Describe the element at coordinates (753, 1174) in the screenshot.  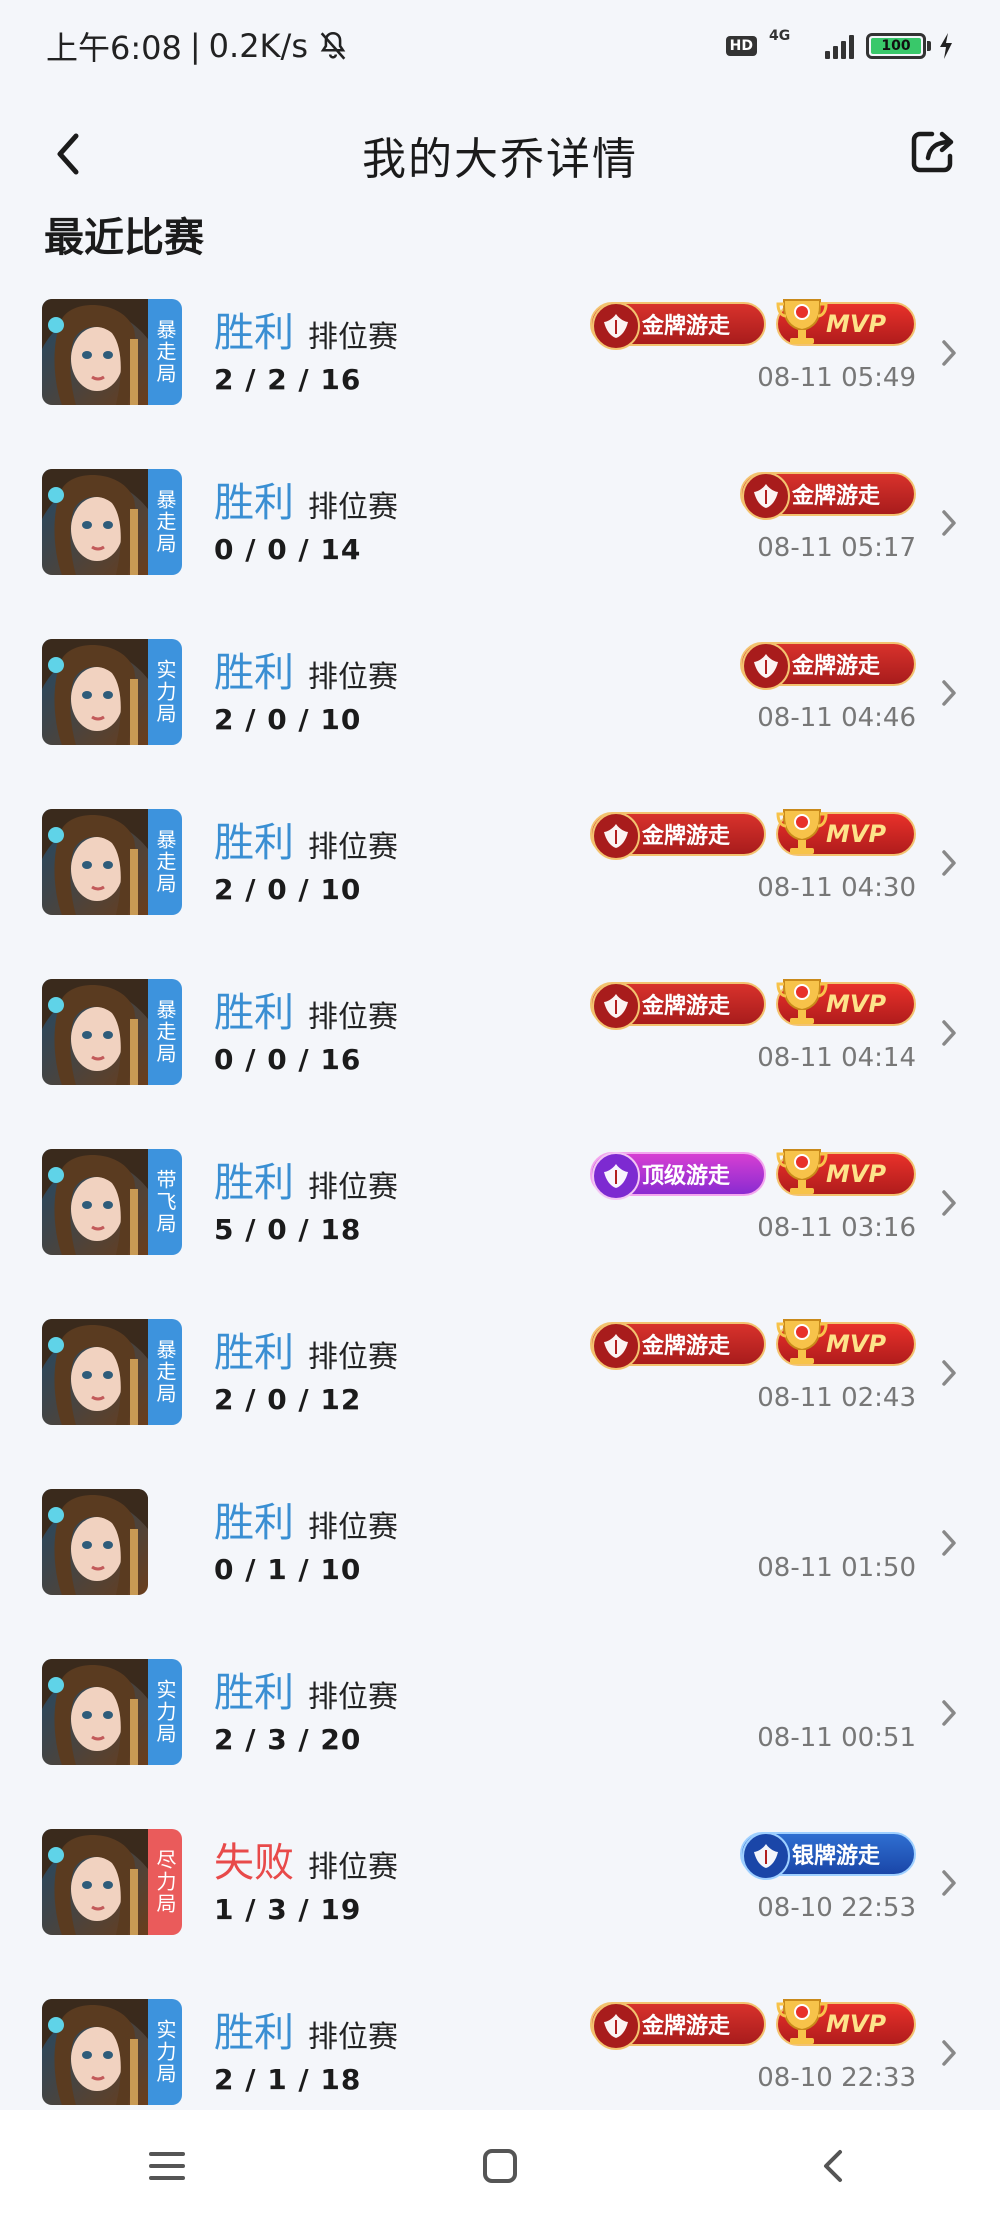
I see `badges: 顶级游走 MVP` at that location.